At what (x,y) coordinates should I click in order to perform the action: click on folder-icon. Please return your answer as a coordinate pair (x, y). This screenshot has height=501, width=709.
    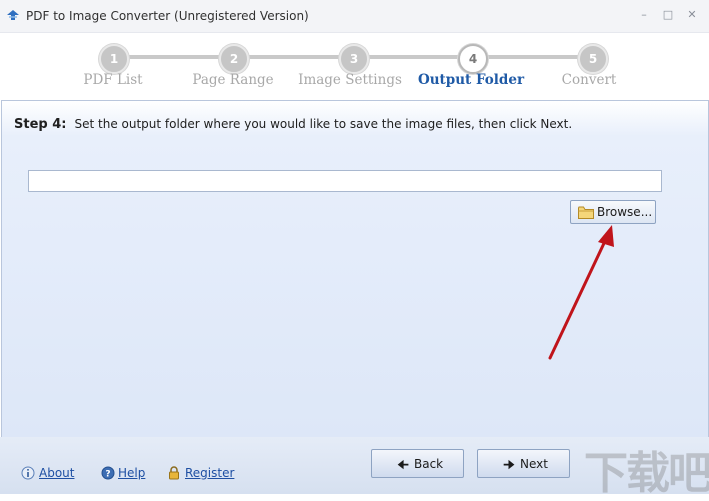
    Looking at the image, I should click on (586, 212).